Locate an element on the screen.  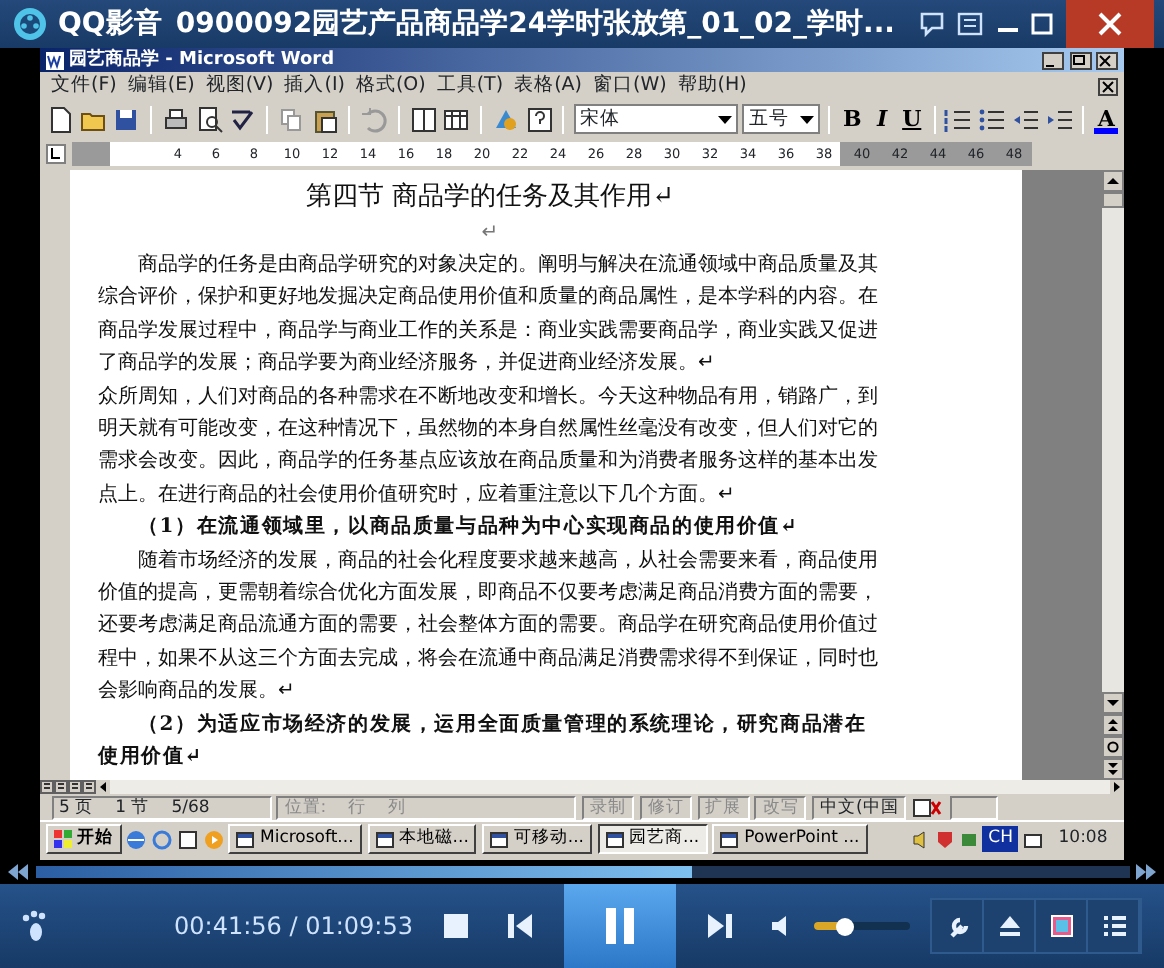
clock: 10:08 is located at coordinates (1083, 839).